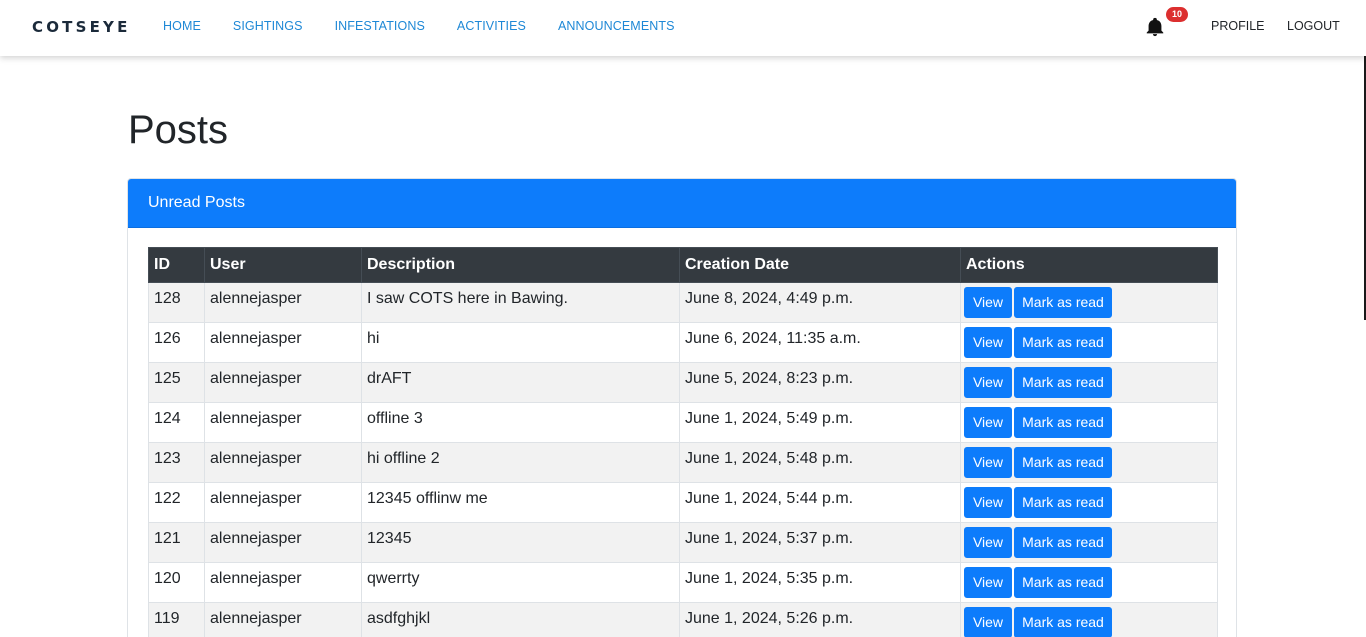  Describe the element at coordinates (176, 582) in the screenshot. I see `cell-id: 120` at that location.